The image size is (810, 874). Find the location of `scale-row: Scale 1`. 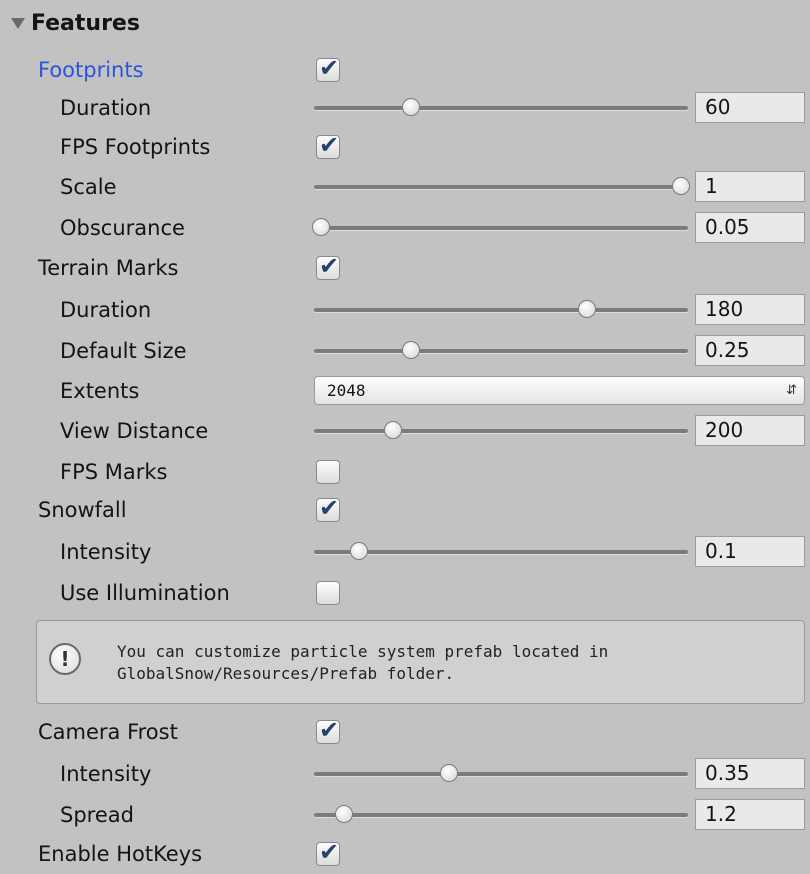

scale-row: Scale 1 is located at coordinates (405, 187).